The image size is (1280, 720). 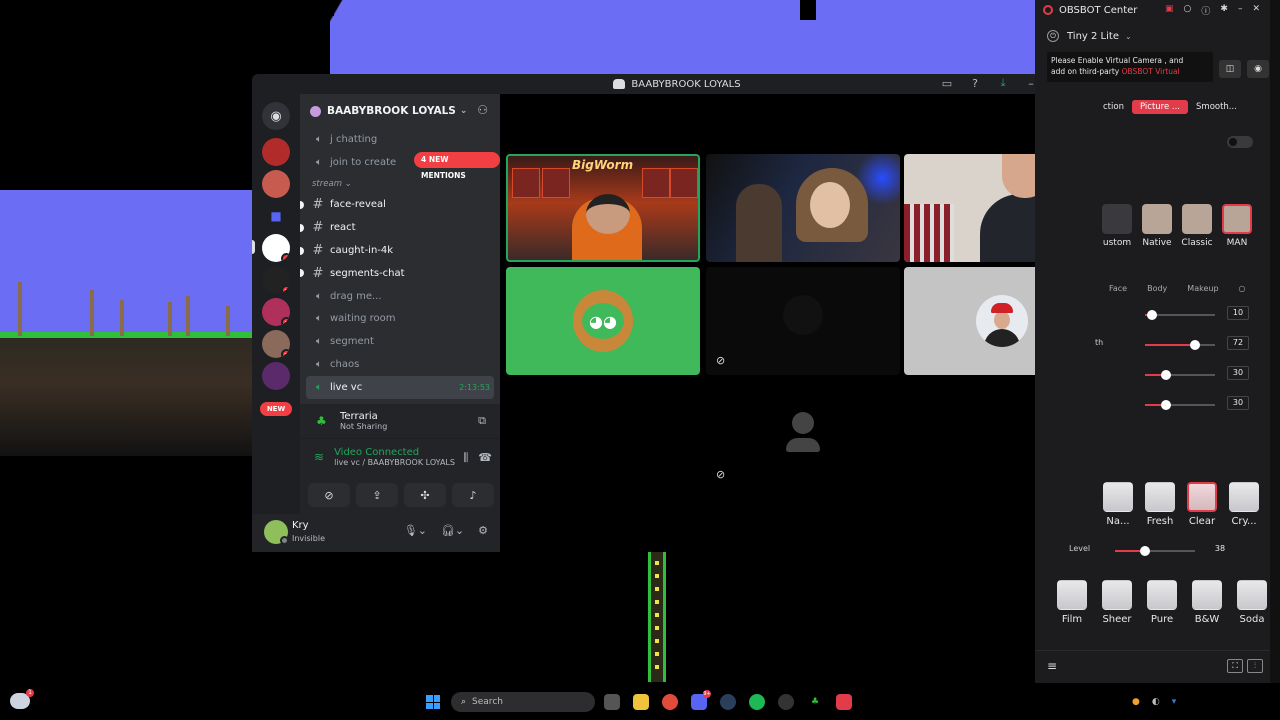 I want to click on home-button: ◉, so click(x=276, y=116).